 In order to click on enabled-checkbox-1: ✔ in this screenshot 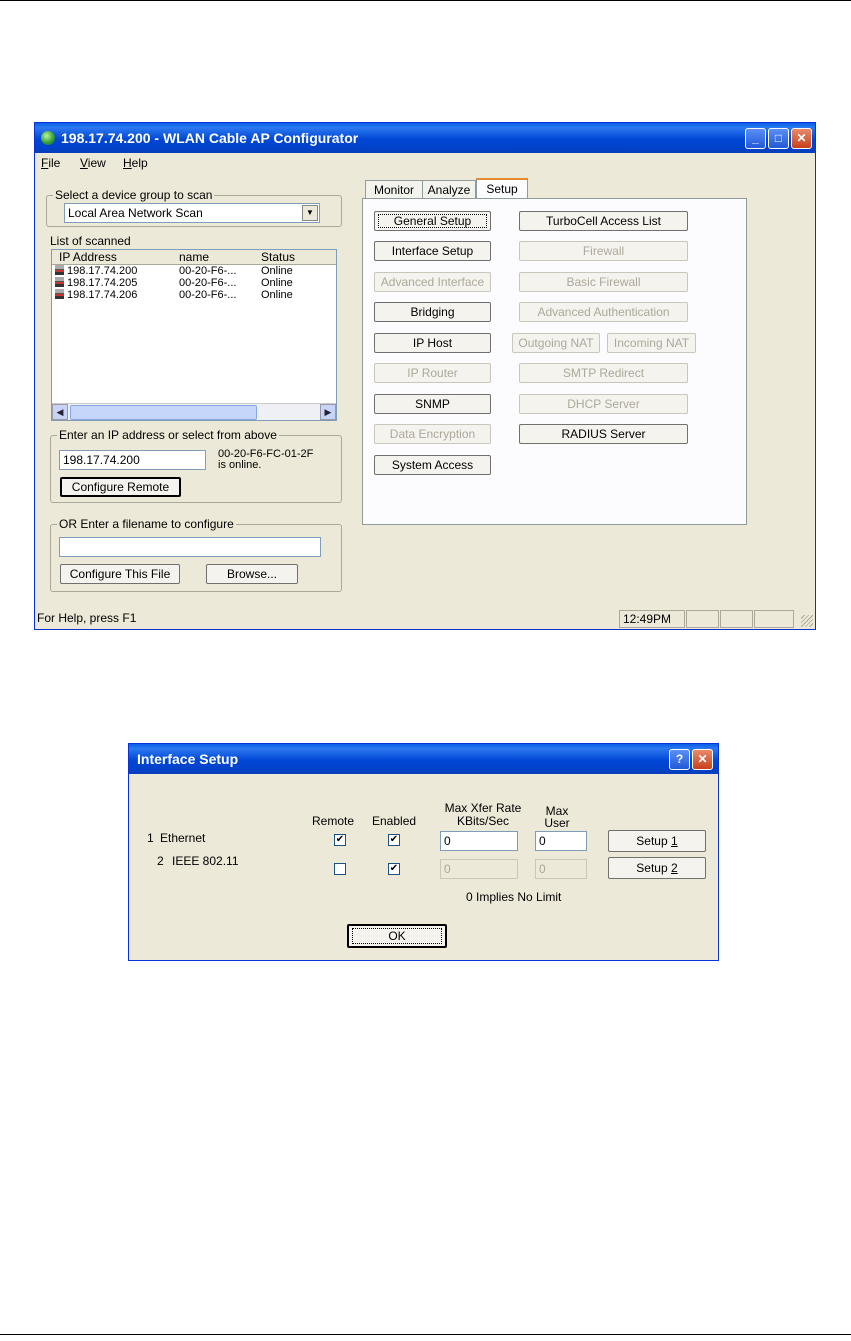, I will do `click(394, 840)`.